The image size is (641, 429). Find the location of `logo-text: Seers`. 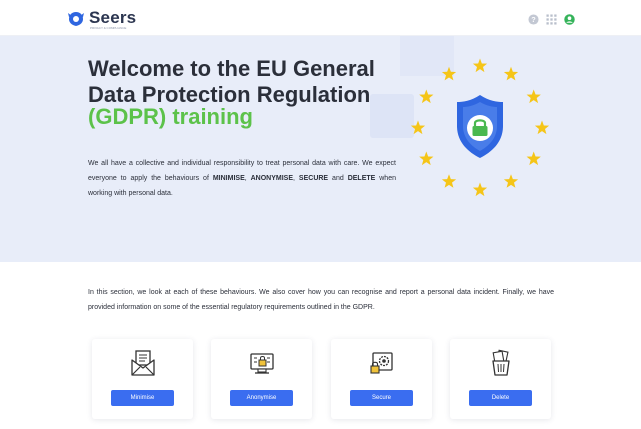

logo-text: Seers is located at coordinates (113, 17).